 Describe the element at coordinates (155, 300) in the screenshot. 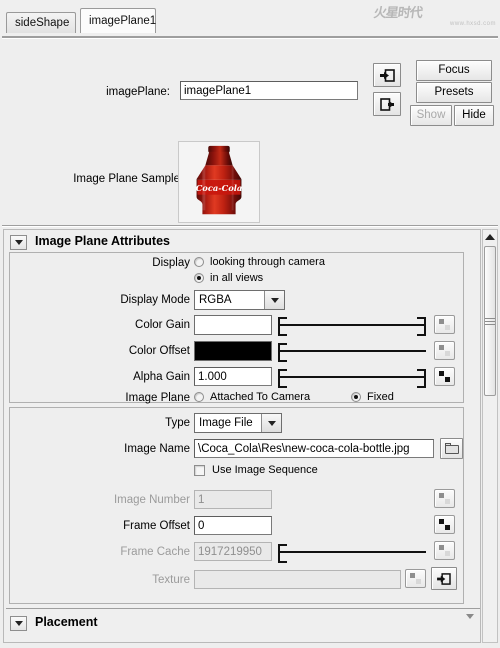

I see `display-mode-label: Display Mode` at that location.